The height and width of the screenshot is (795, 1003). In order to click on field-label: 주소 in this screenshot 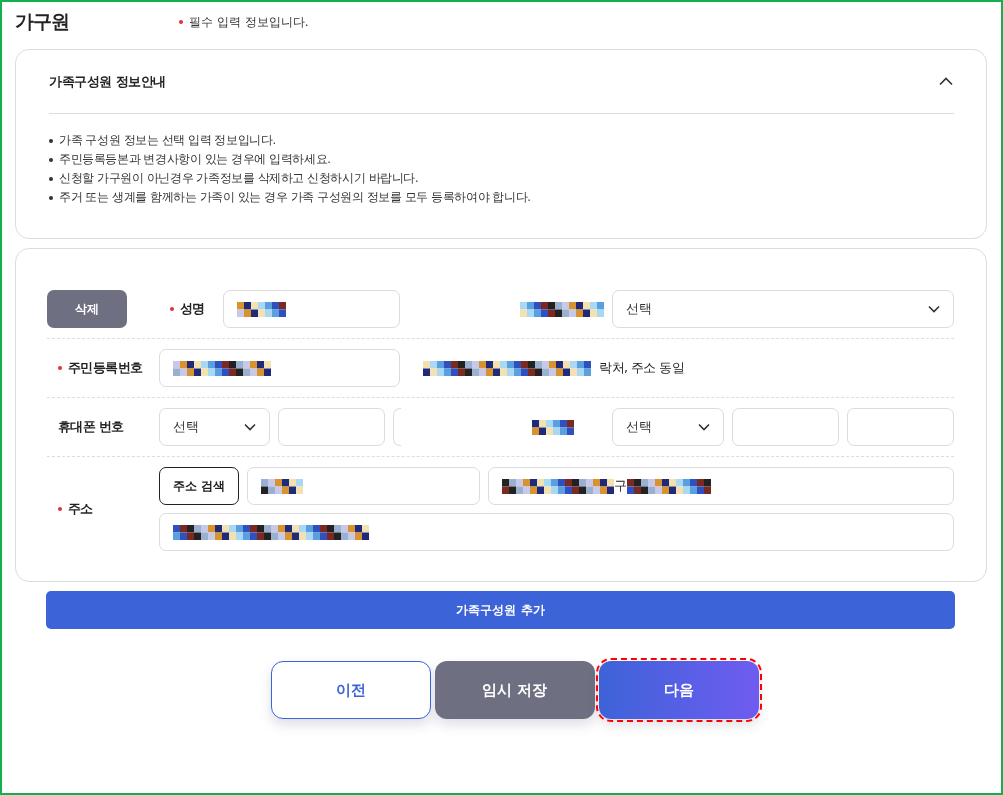, I will do `click(80, 509)`.